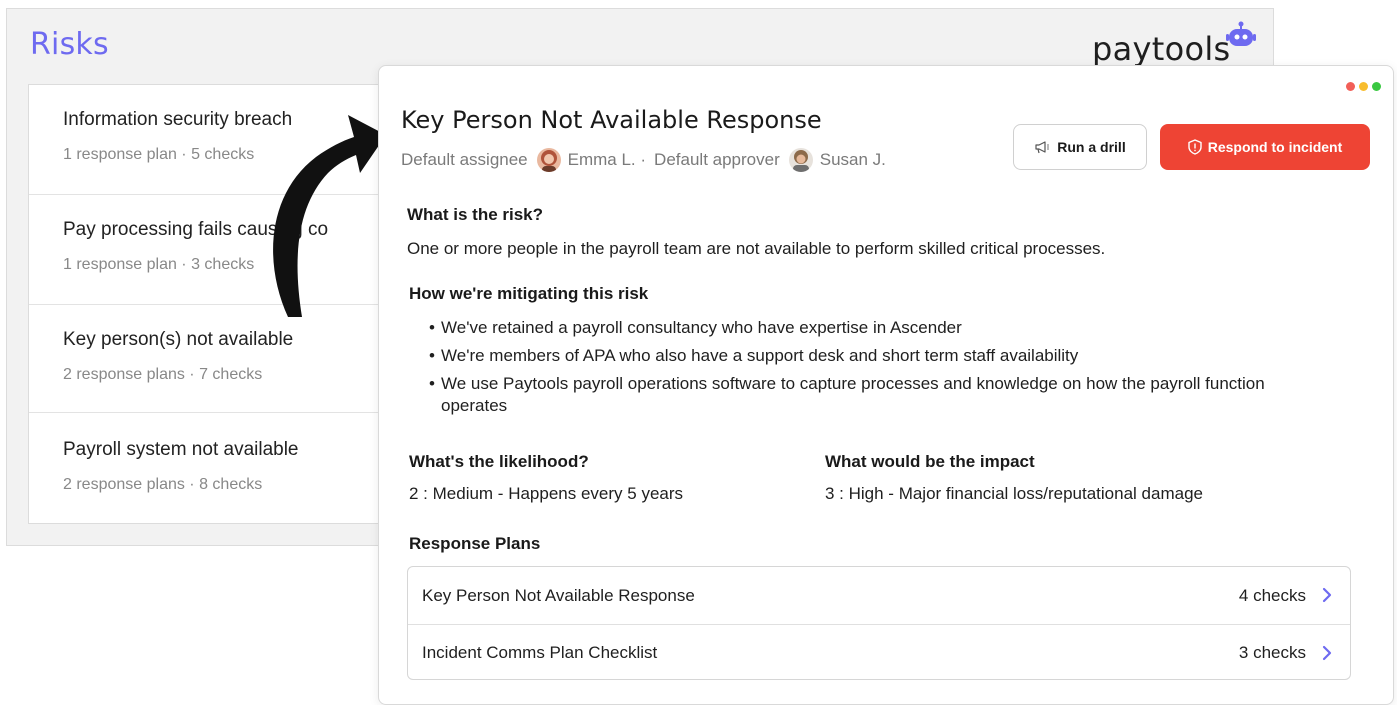  What do you see at coordinates (1275, 147) in the screenshot?
I see `respond-label: Respond to incident` at bounding box center [1275, 147].